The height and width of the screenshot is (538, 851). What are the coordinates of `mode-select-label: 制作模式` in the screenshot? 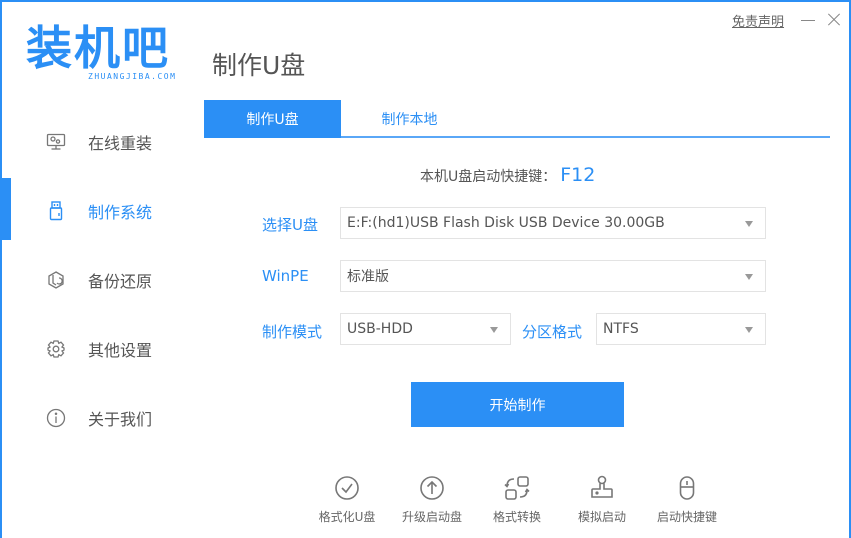 It's located at (292, 332).